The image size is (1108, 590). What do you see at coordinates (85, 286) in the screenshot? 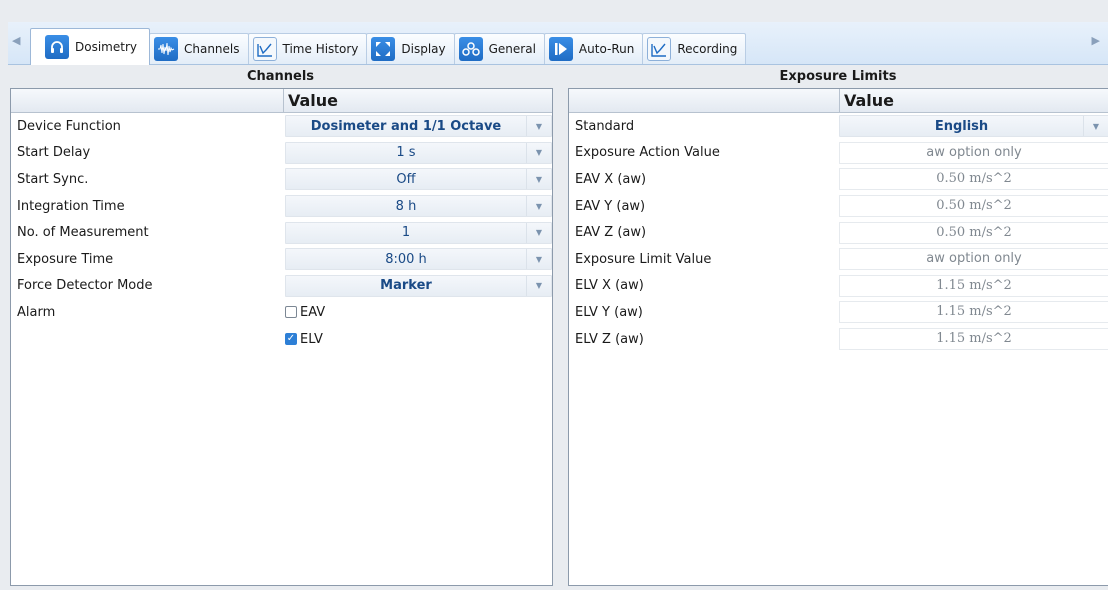
I see `property-name: Force Detector Mode` at bounding box center [85, 286].